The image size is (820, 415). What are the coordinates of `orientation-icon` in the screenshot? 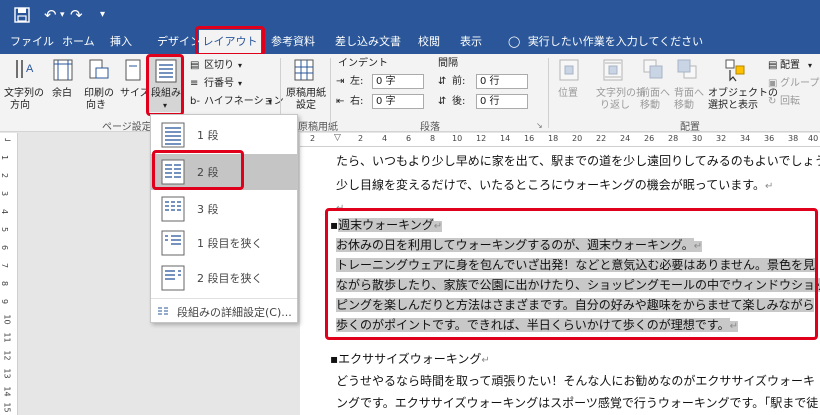 It's located at (99, 69).